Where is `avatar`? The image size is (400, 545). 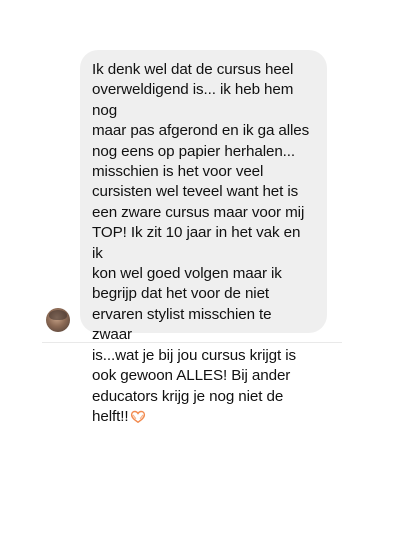
avatar is located at coordinates (58, 320).